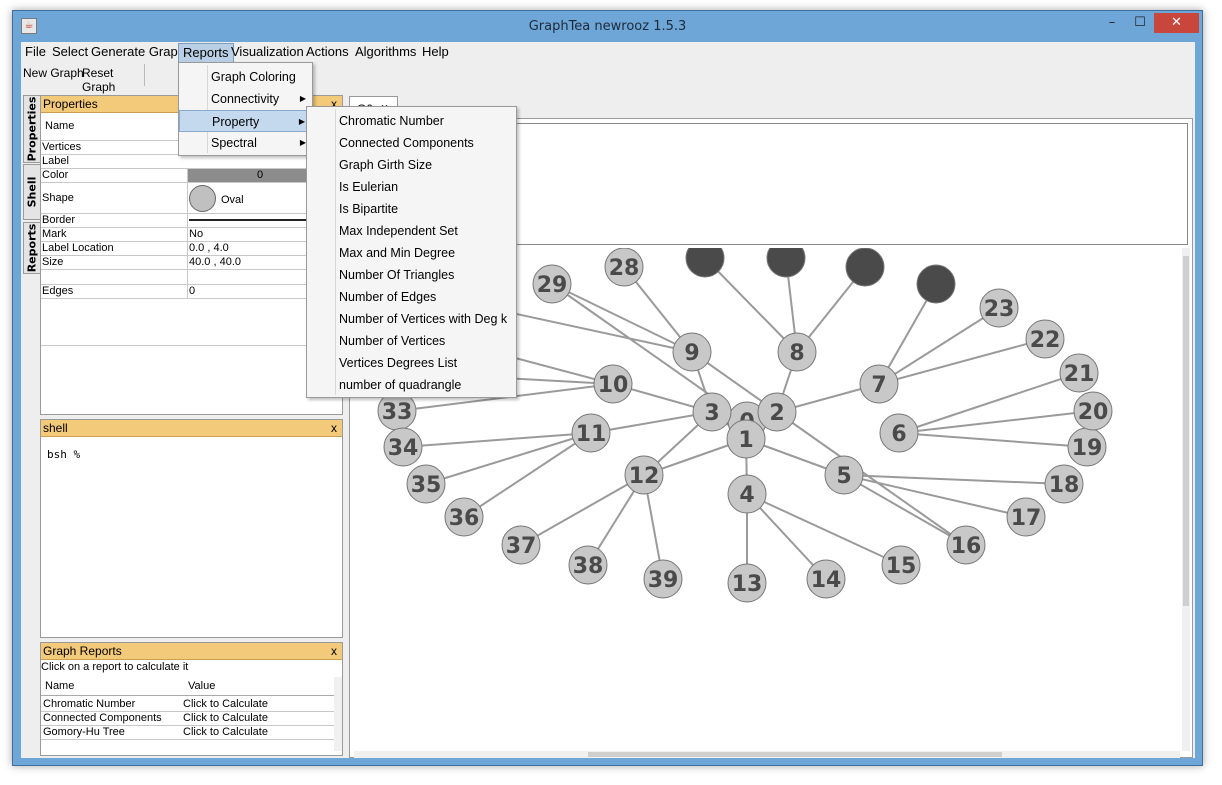 This screenshot has width=1222, height=785. Describe the element at coordinates (191, 249) in the screenshot. I see `prop-row-label-location: Label Location 0.0 , 4.0` at that location.